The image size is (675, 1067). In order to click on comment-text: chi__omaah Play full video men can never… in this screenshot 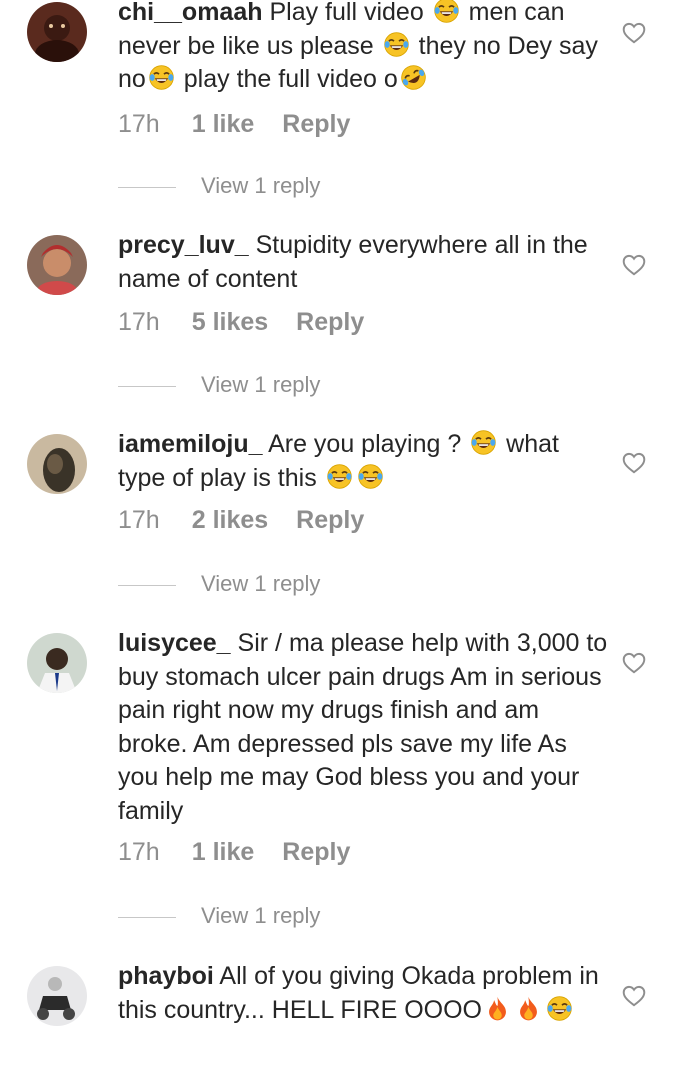, I will do `click(363, 48)`.